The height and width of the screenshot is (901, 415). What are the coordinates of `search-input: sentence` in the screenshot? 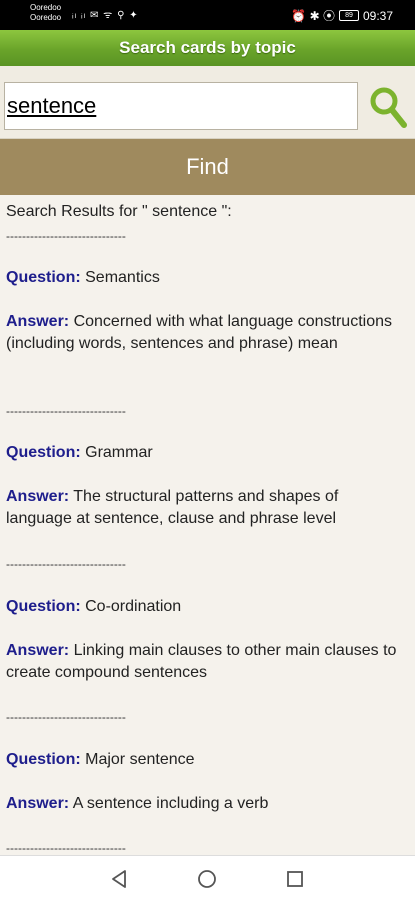 It's located at (181, 106).